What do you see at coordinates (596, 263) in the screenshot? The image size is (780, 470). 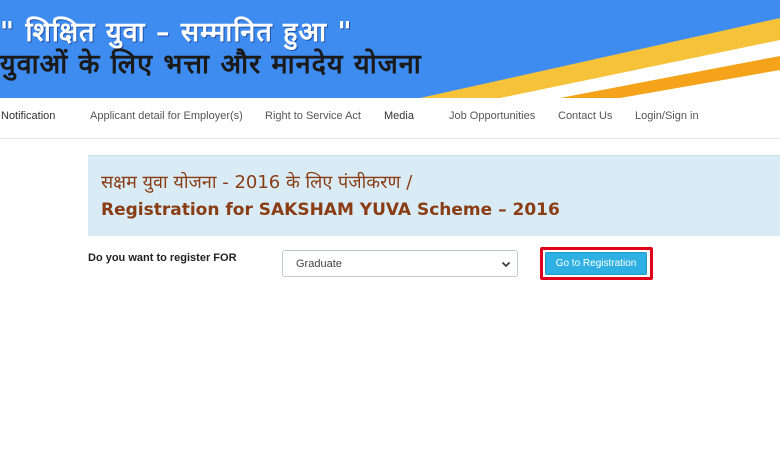 I see `go-to-registration-button: Go to Registration` at bounding box center [596, 263].